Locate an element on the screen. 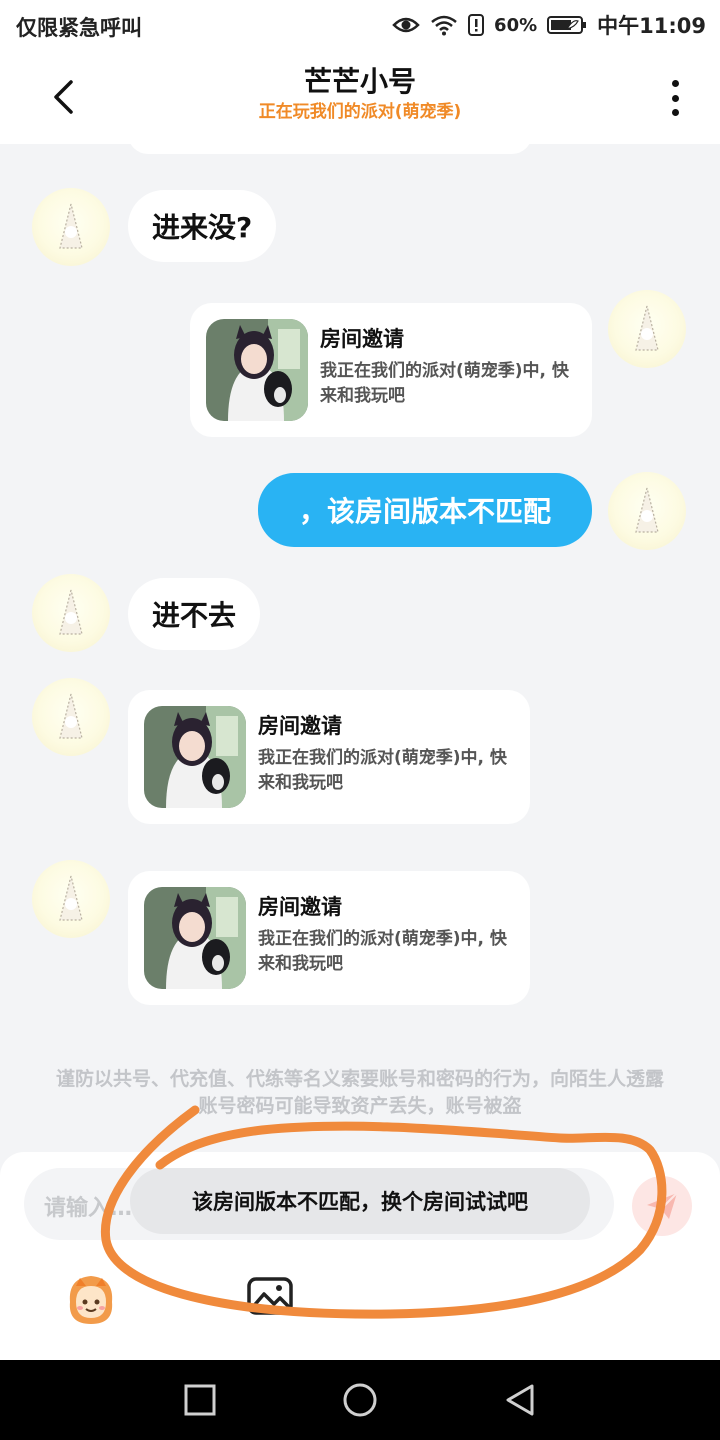  status-icons: 60% 中午11:09 is located at coordinates (549, 25).